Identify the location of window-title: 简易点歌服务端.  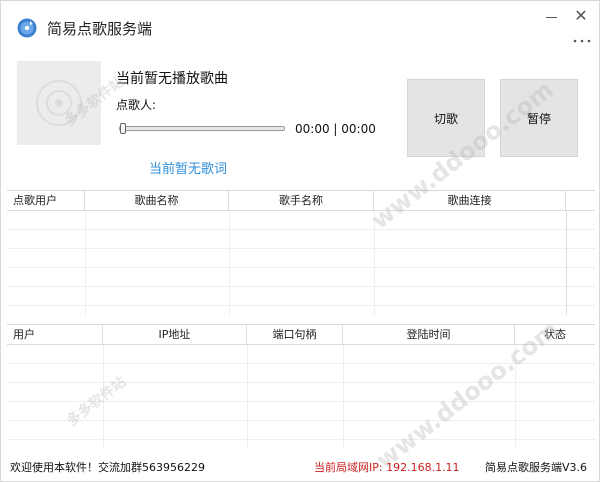
(100, 29).